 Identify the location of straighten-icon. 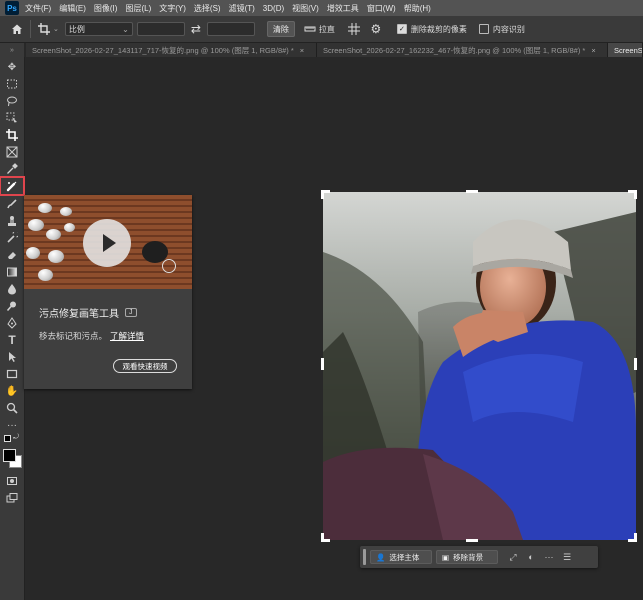
(310, 29).